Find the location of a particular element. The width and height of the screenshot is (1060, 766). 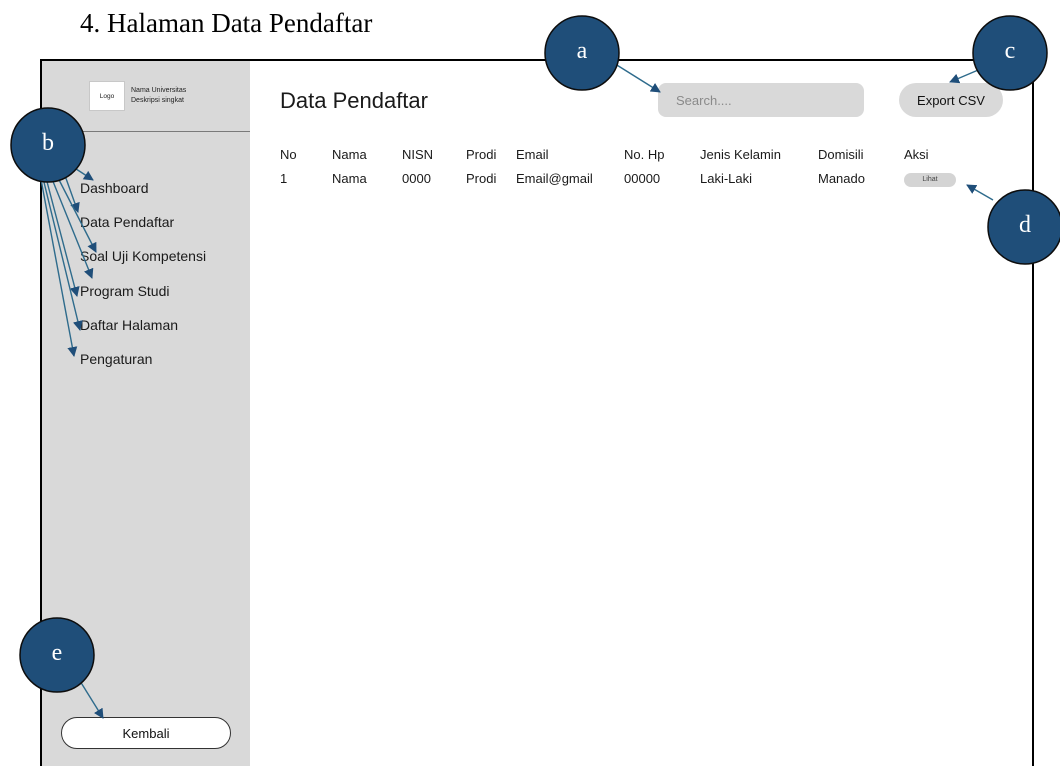

cell-aksi: Lihat is located at coordinates (934, 178).